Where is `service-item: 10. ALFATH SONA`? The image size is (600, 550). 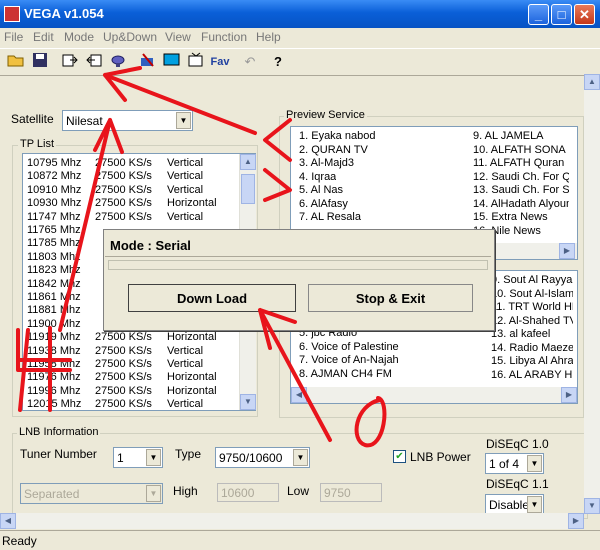 service-item: 10. ALFATH SONA is located at coordinates (519, 150).